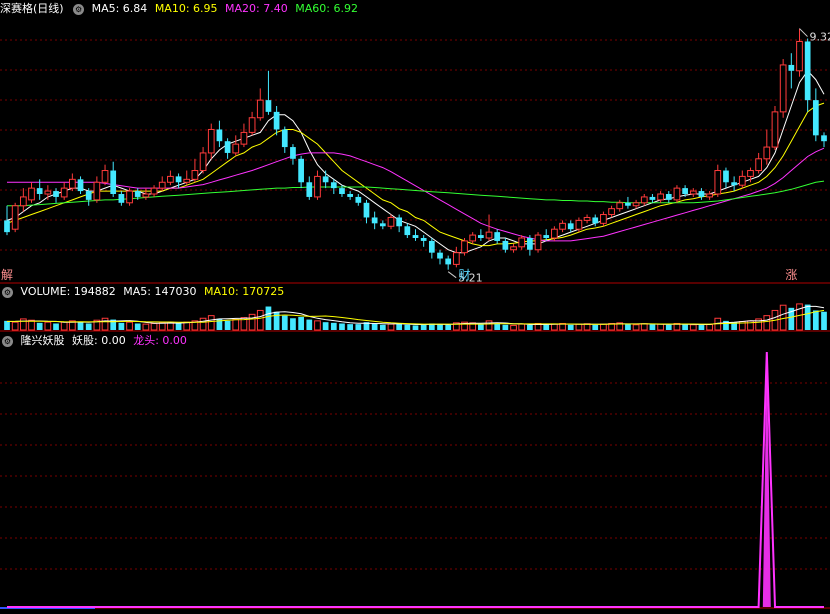 The height and width of the screenshot is (614, 830). Describe the element at coordinates (119, 8) in the screenshot. I see `ma5-label: MA5: 6.84` at that location.